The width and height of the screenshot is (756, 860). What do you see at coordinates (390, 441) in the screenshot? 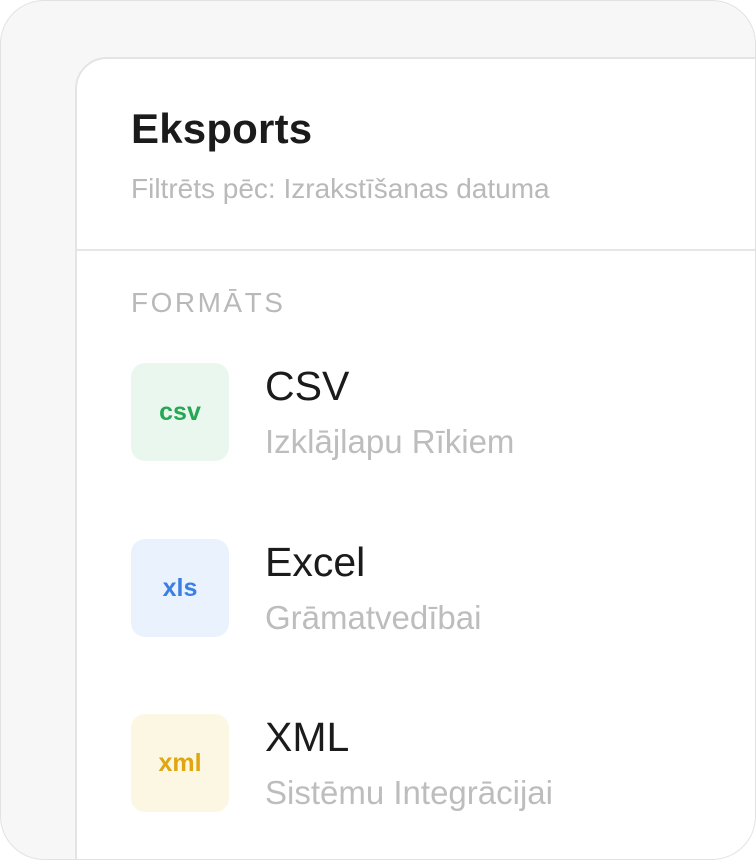
I see `format-description: Izklājlapu Rīkiem` at bounding box center [390, 441].